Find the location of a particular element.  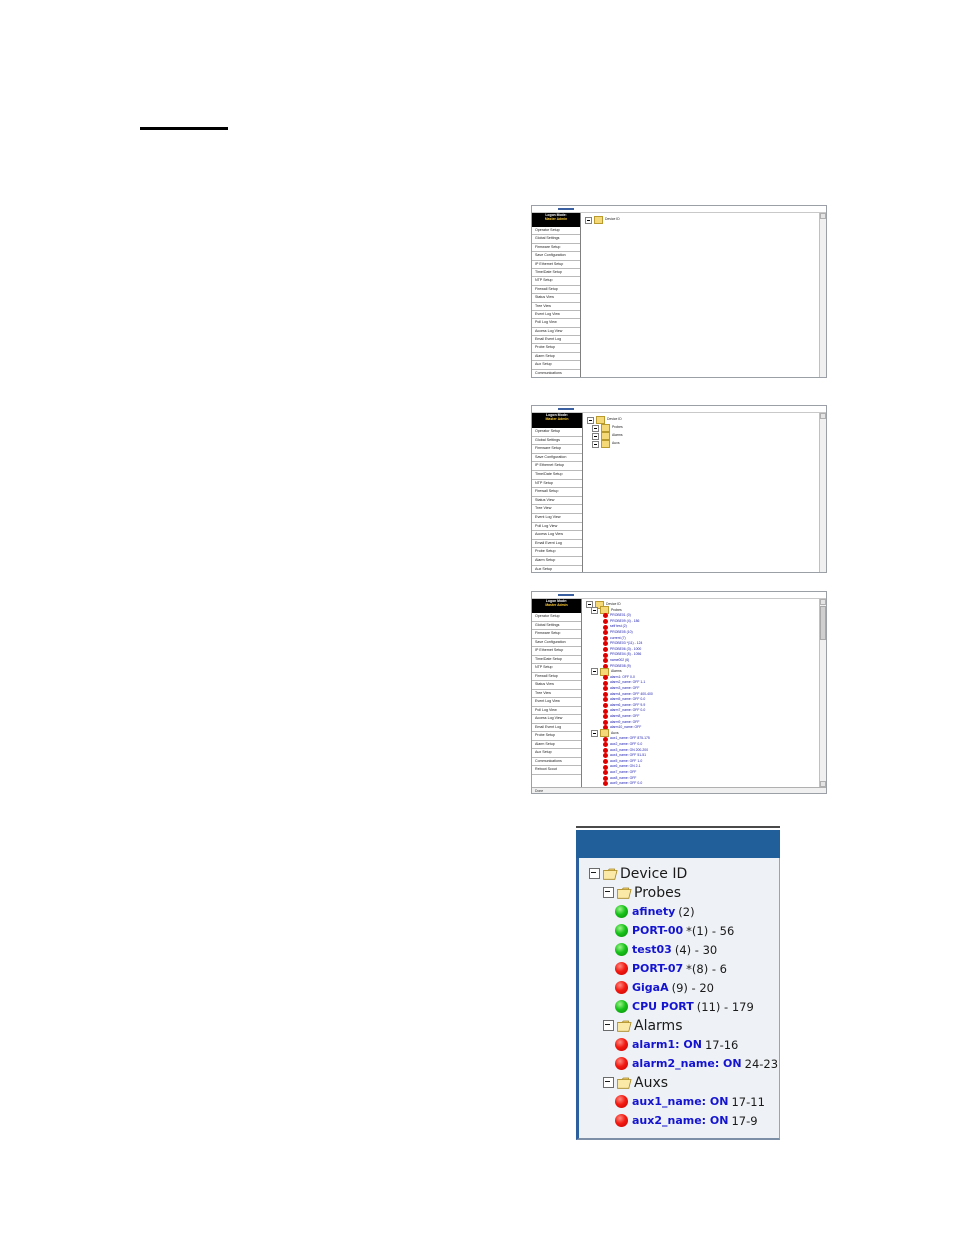

tree-node-name: aux2_name: ON is located at coordinates (680, 1120).